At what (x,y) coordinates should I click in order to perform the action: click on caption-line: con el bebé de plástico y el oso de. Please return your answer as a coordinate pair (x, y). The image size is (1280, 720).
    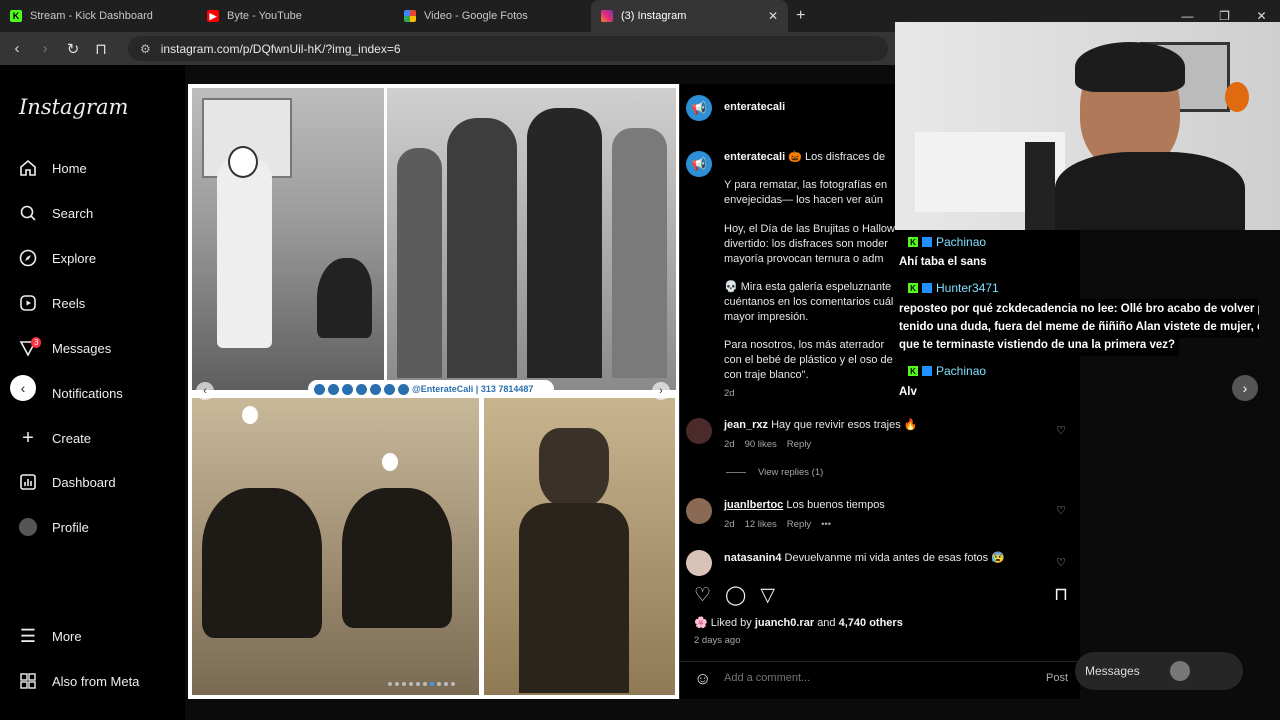
    Looking at the image, I should click on (808, 360).